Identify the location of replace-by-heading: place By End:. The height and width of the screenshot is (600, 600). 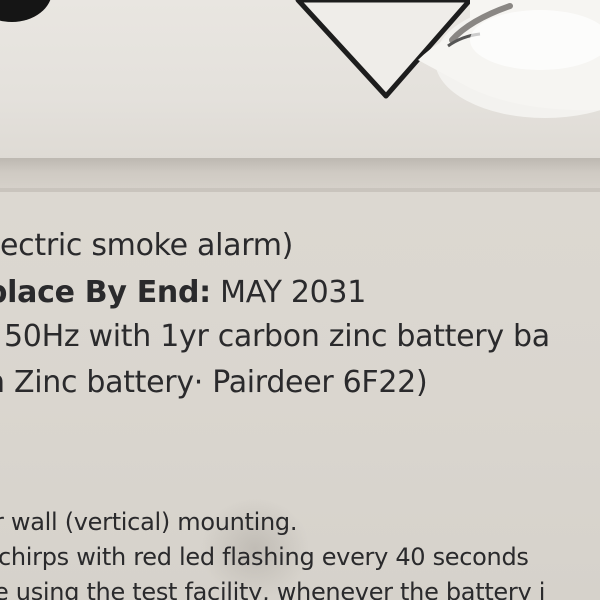
(105, 292).